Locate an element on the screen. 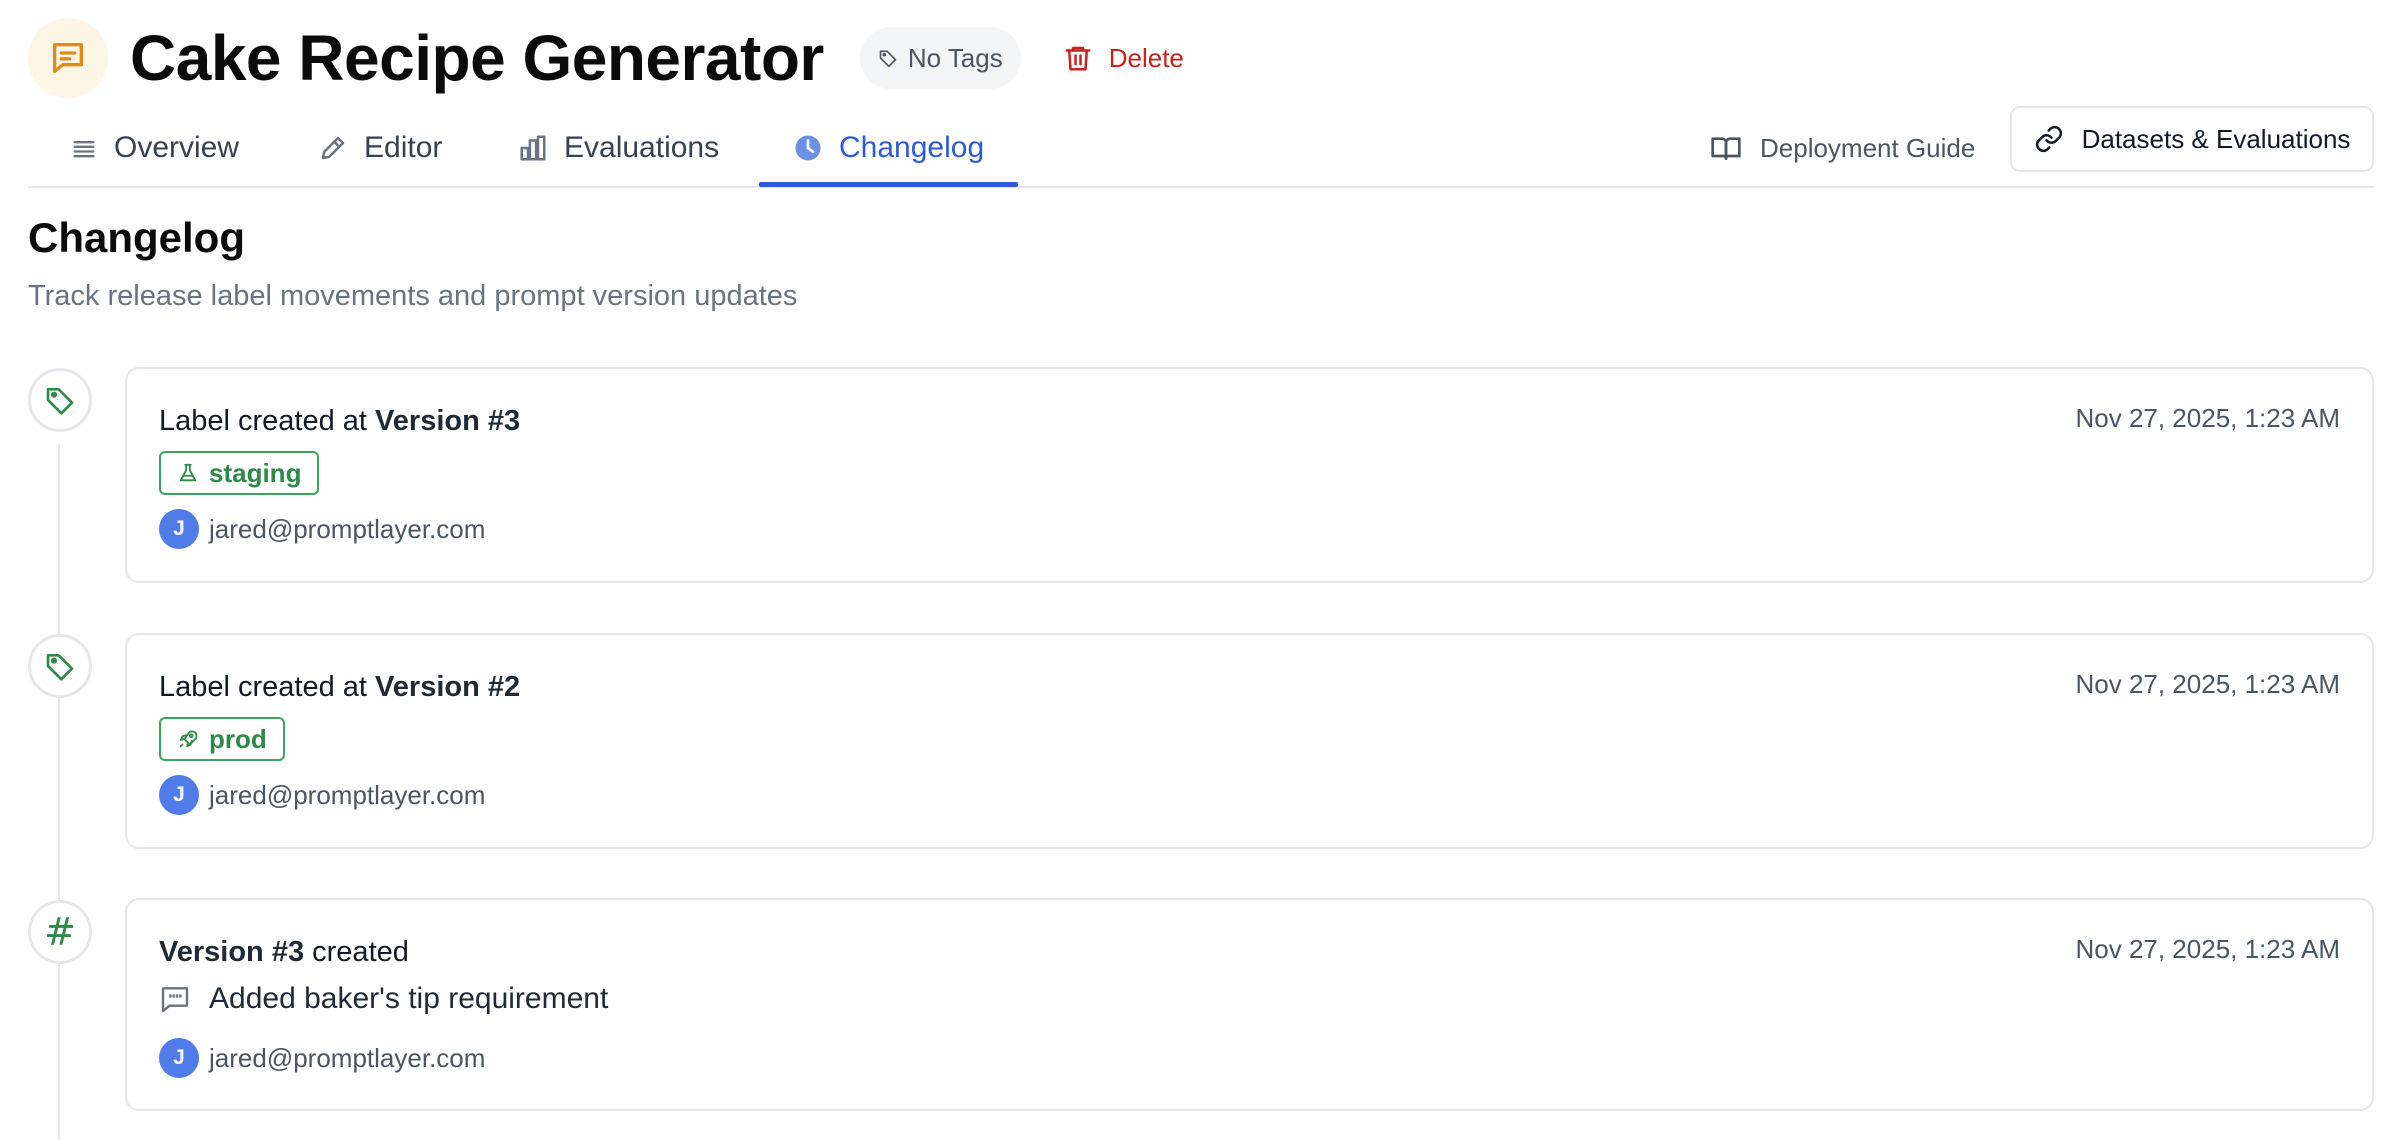 This screenshot has height=1140, width=2402. rocket-icon is located at coordinates (188, 739).